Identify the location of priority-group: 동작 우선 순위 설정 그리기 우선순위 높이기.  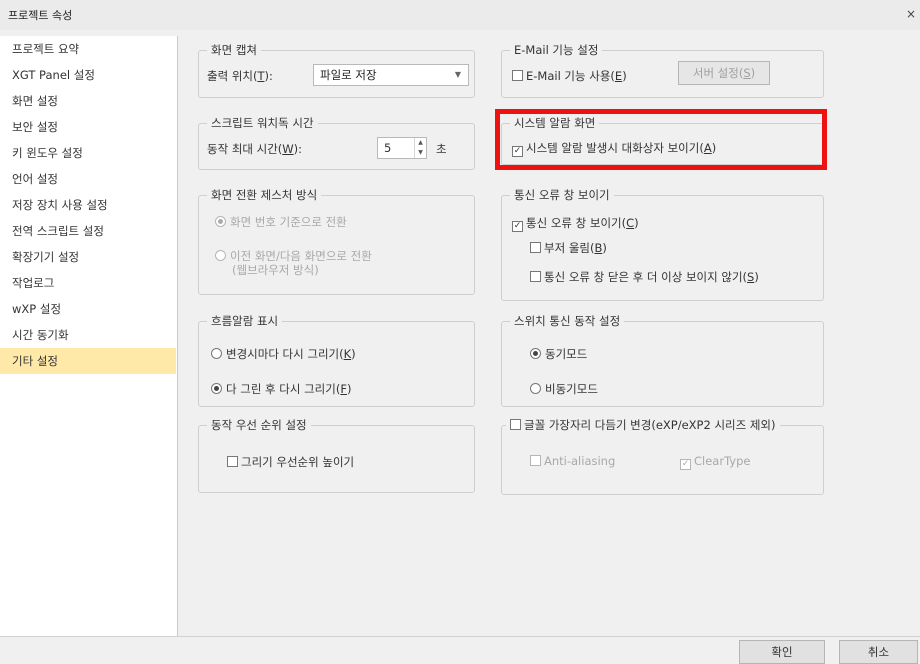
(336, 455).